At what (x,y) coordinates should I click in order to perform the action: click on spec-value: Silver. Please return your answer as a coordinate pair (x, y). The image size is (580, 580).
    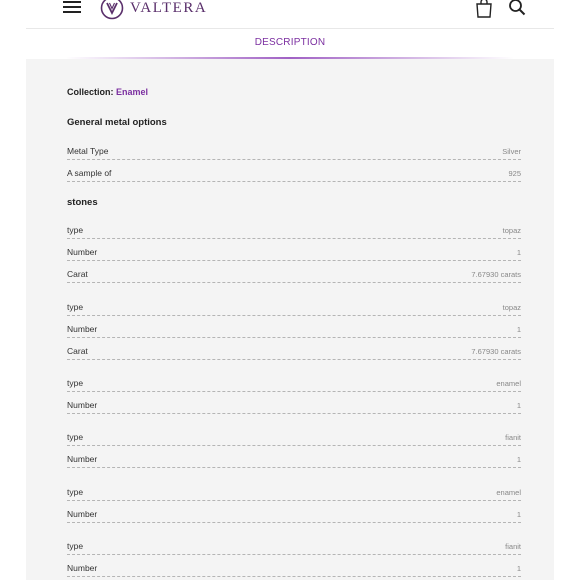
    Looking at the image, I should click on (511, 151).